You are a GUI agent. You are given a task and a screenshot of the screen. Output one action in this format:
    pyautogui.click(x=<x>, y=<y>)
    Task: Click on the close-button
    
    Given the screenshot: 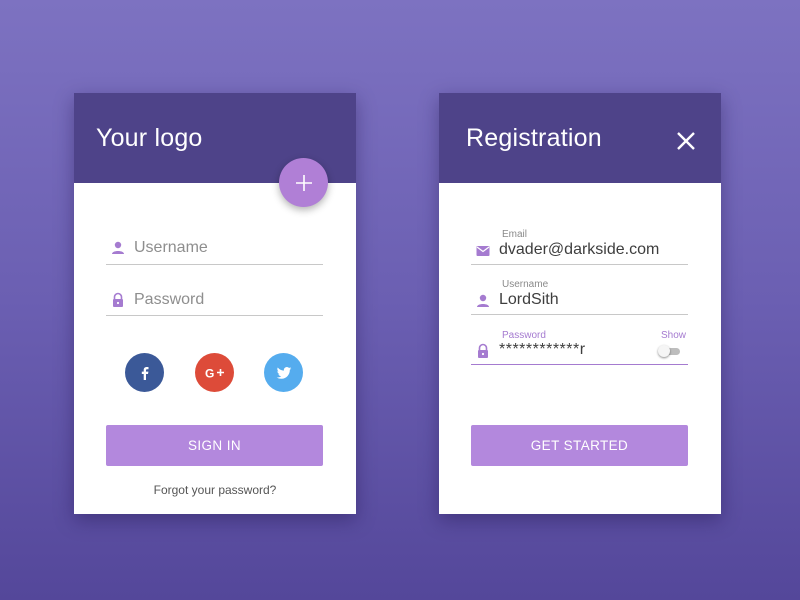 What is the action you would take?
    pyautogui.click(x=686, y=141)
    